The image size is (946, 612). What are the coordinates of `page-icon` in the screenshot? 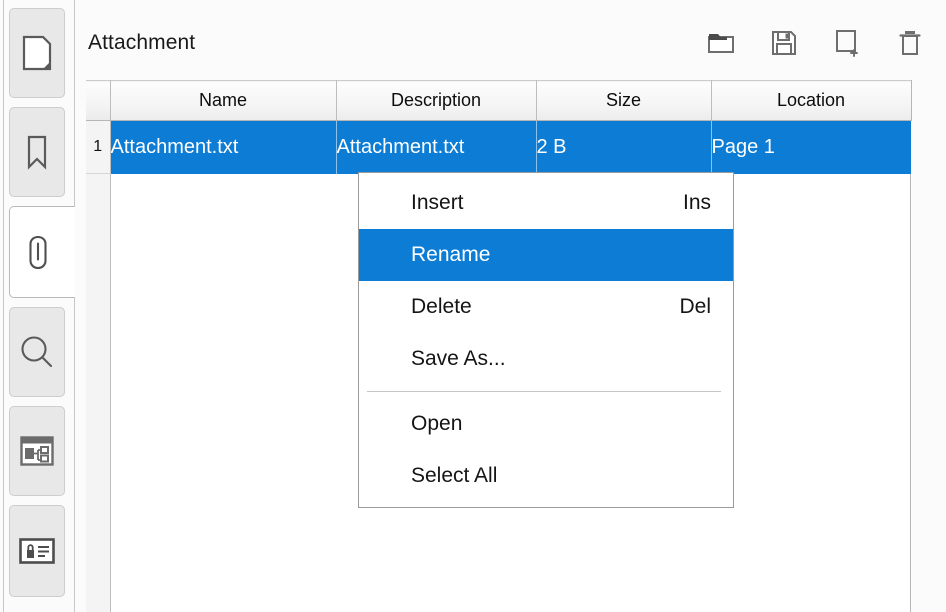 It's located at (37, 53).